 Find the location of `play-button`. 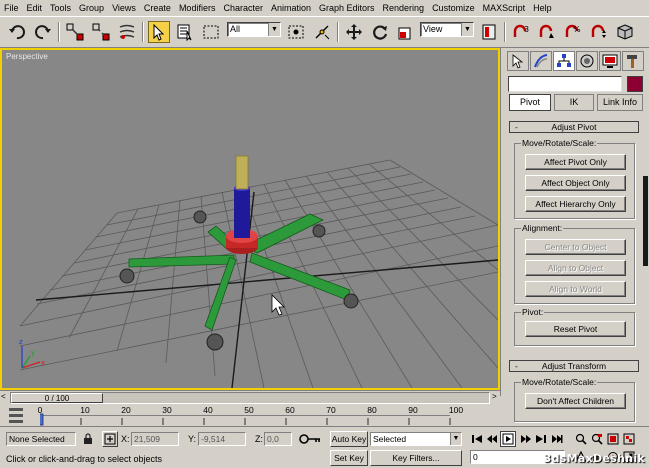

play-button is located at coordinates (508, 439).